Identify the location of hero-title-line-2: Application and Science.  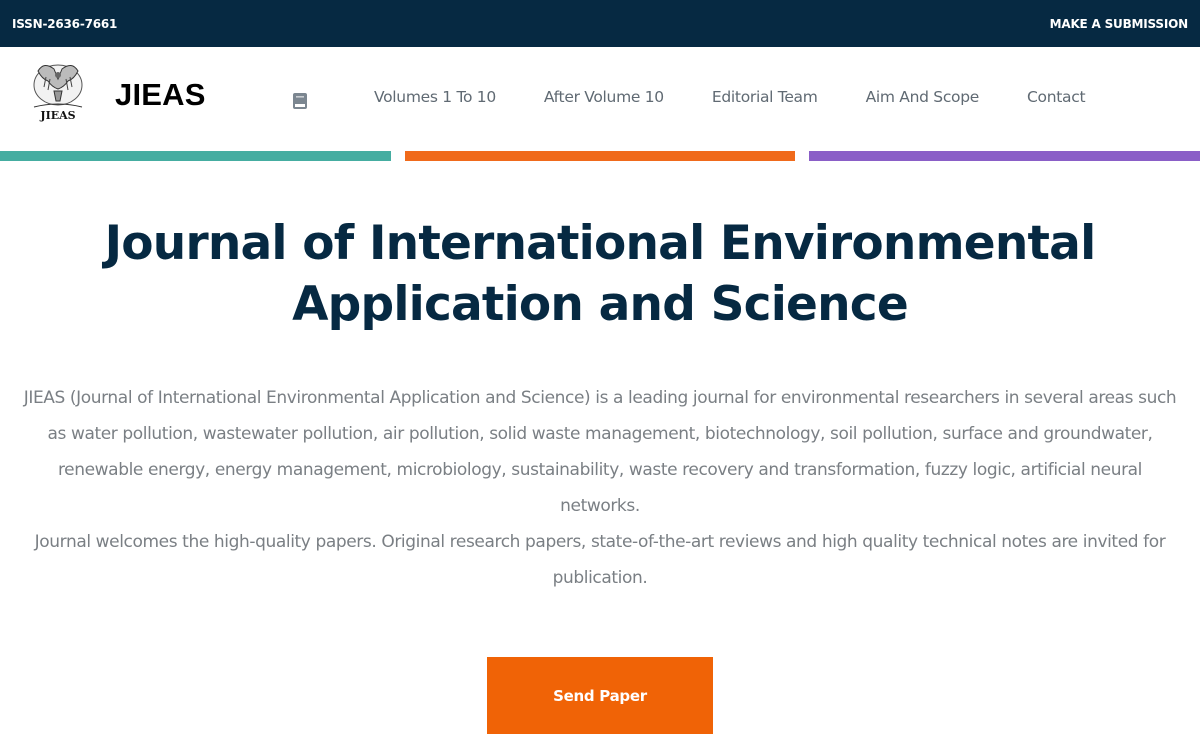
(600, 304).